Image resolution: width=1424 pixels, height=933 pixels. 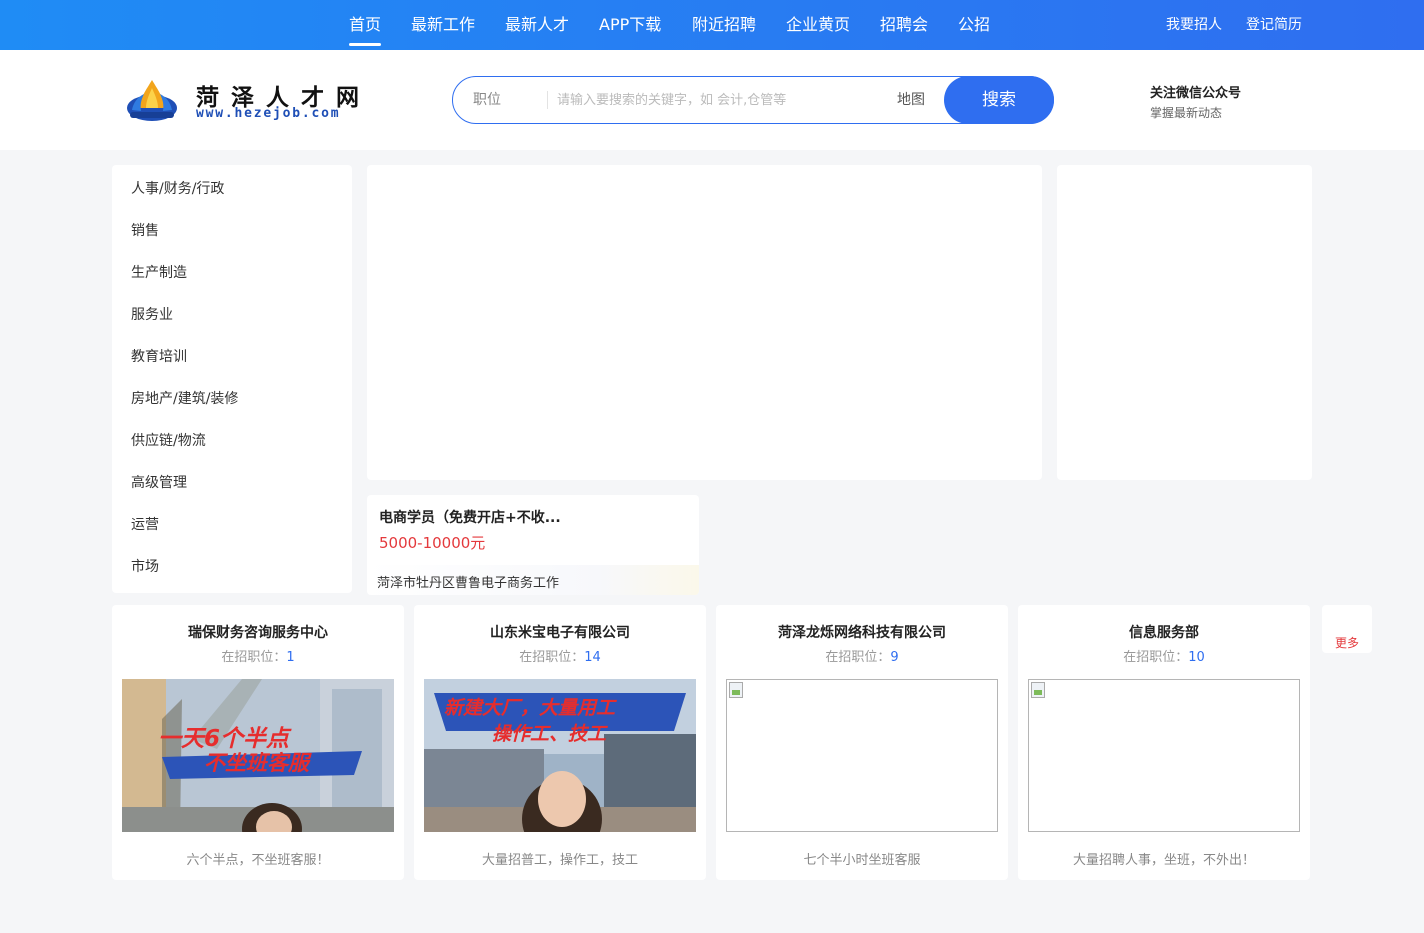 I want to click on company-open-positions: 在招职位：1, so click(x=258, y=655).